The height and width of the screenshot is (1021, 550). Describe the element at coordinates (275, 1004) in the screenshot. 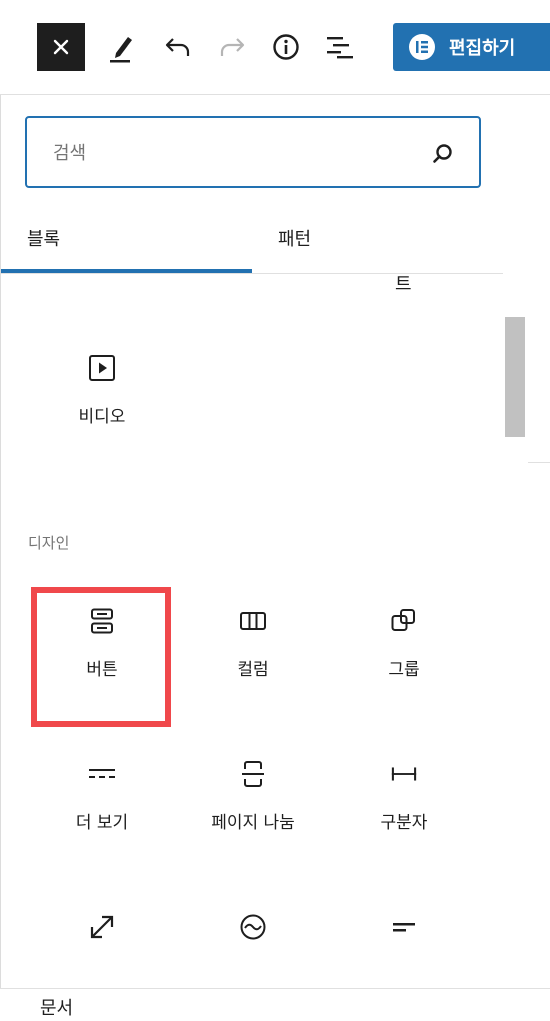

I see `document-footer: 문서` at that location.